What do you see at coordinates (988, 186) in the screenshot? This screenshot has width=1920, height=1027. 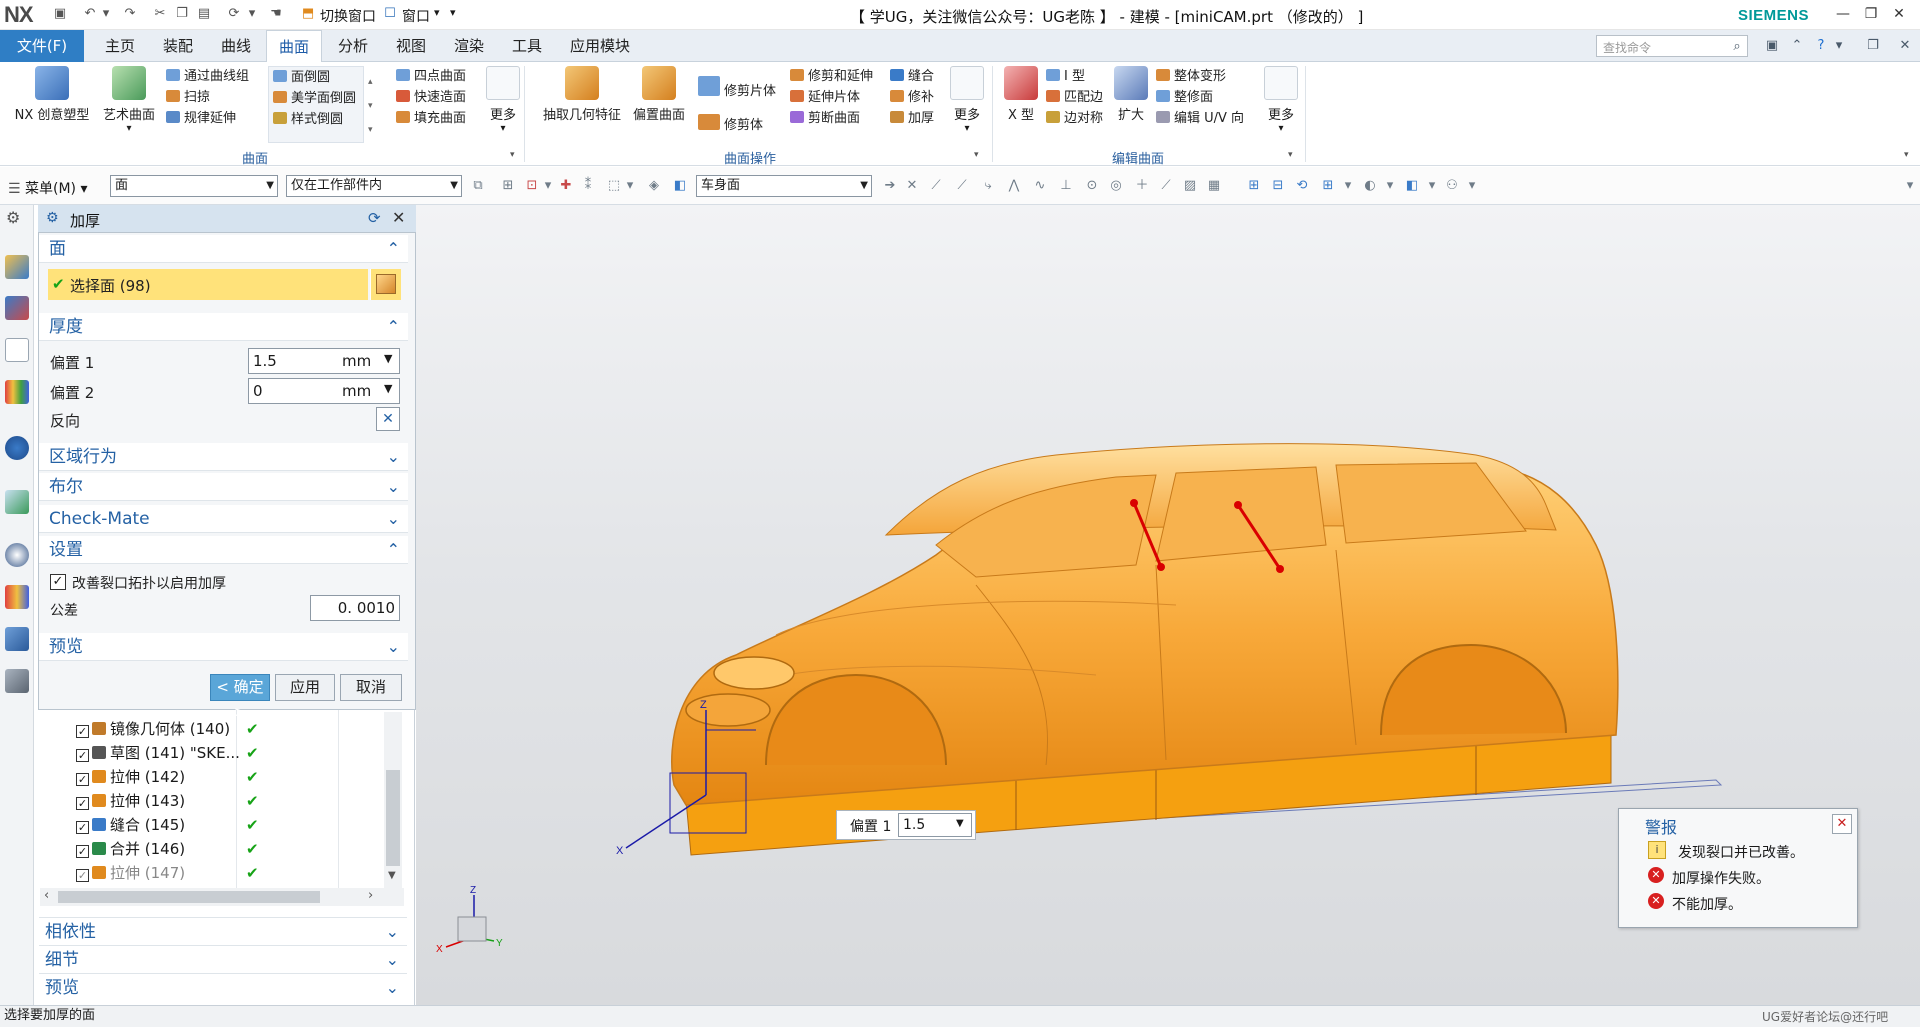 I see `snap-control-point-icon: ⤷` at bounding box center [988, 186].